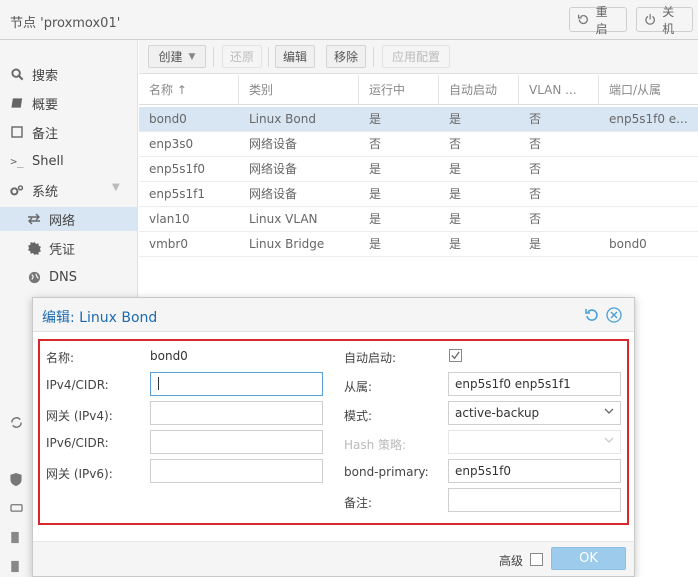  I want to click on mode-select-value: active-backup, so click(497, 413).